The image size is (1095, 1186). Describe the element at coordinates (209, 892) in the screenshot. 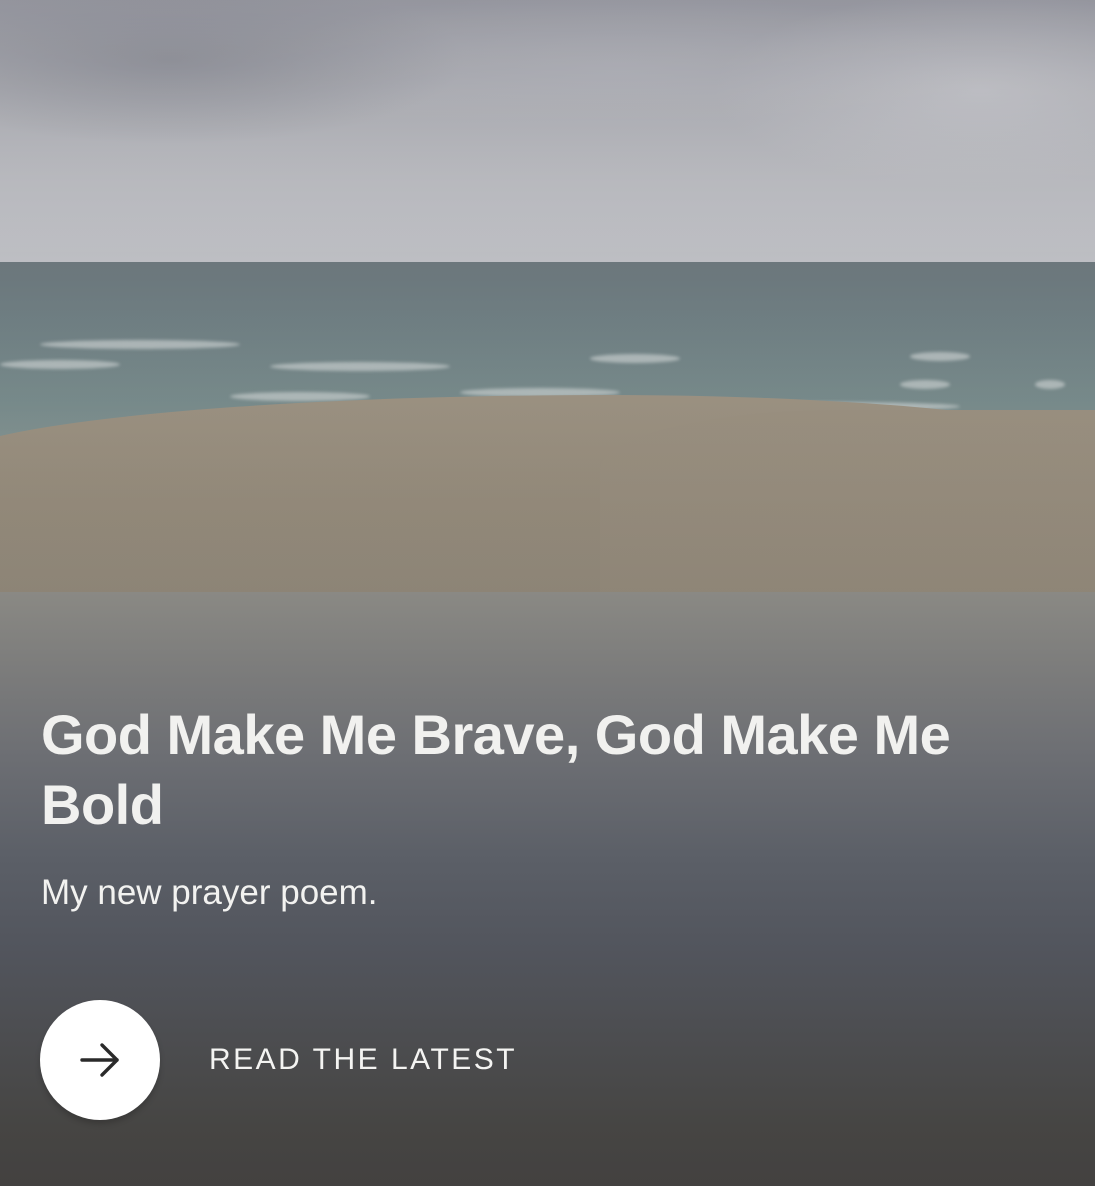

I see `post-subtitle: My new prayer poem.` at that location.